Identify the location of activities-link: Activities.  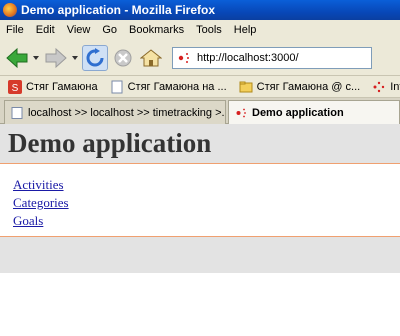
(41, 185).